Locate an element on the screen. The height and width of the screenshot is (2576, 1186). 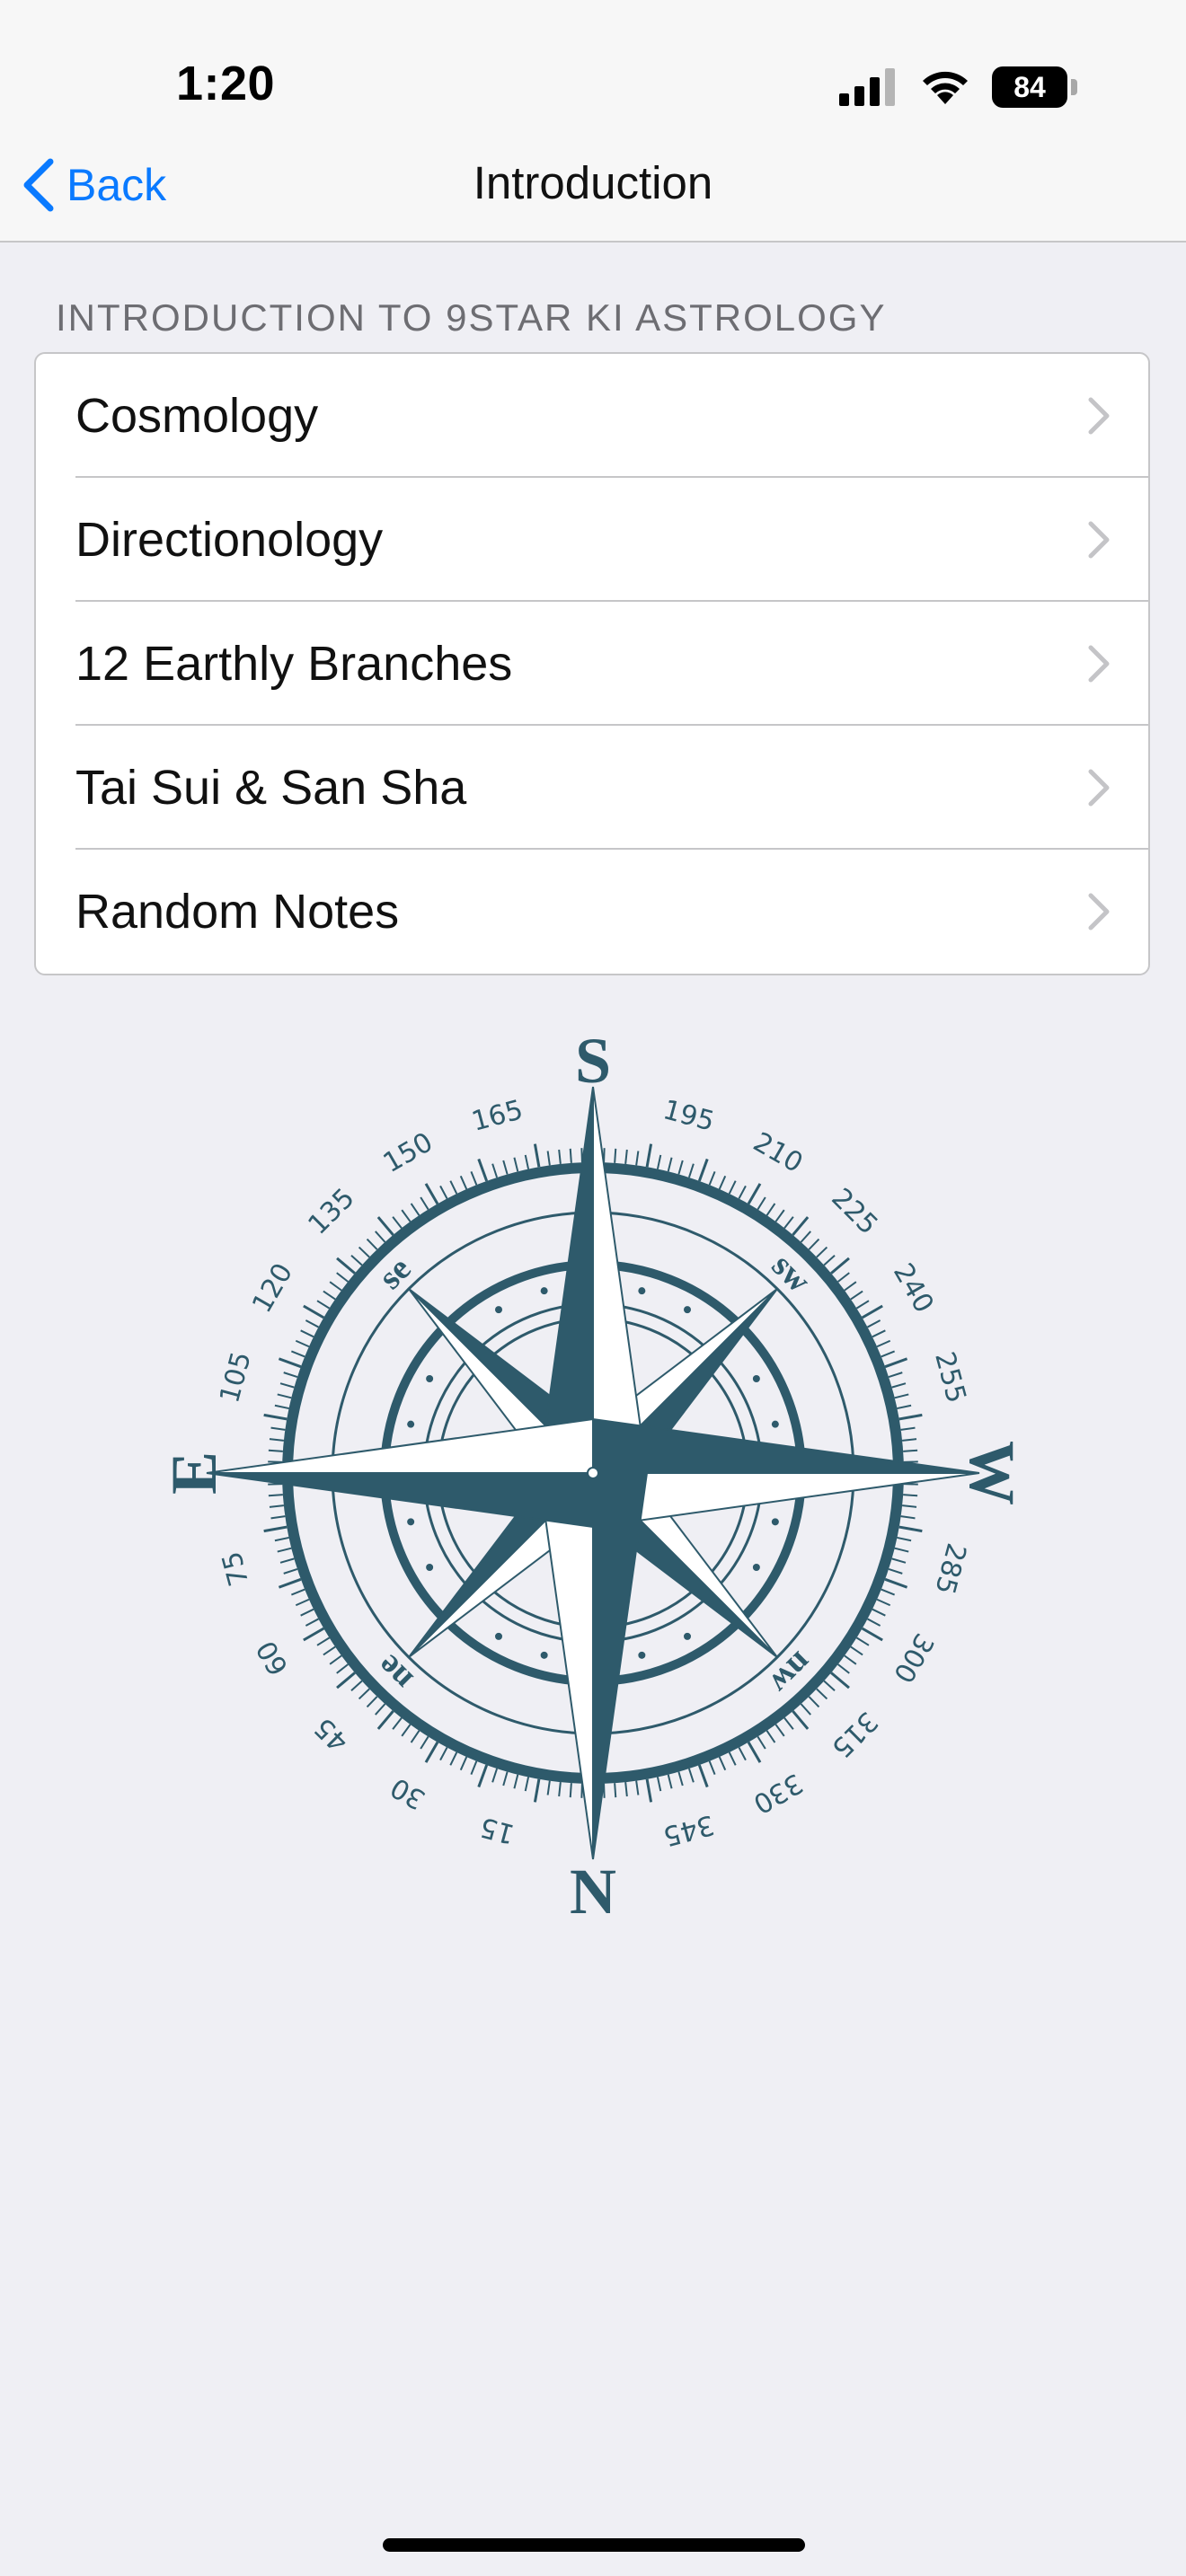
compass-cardinal-right: W is located at coordinates (992, 1473).